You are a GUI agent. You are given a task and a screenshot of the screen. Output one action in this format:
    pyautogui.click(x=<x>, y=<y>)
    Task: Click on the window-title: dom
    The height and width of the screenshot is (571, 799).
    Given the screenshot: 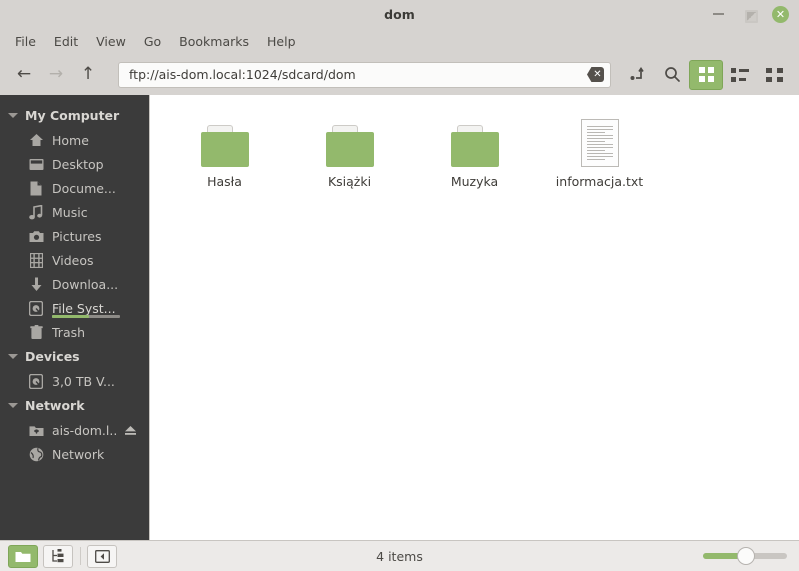 What is the action you would take?
    pyautogui.click(x=399, y=14)
    